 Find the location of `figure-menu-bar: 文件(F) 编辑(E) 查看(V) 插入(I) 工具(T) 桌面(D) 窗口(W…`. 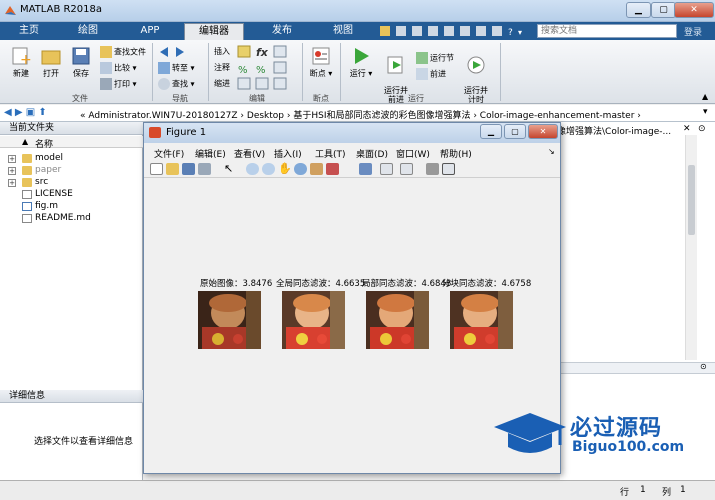

figure-menu-bar: 文件(F) 编辑(E) 查看(V) 插入(I) 工具(T) 桌面(D) 窗口(W… is located at coordinates (352, 152).